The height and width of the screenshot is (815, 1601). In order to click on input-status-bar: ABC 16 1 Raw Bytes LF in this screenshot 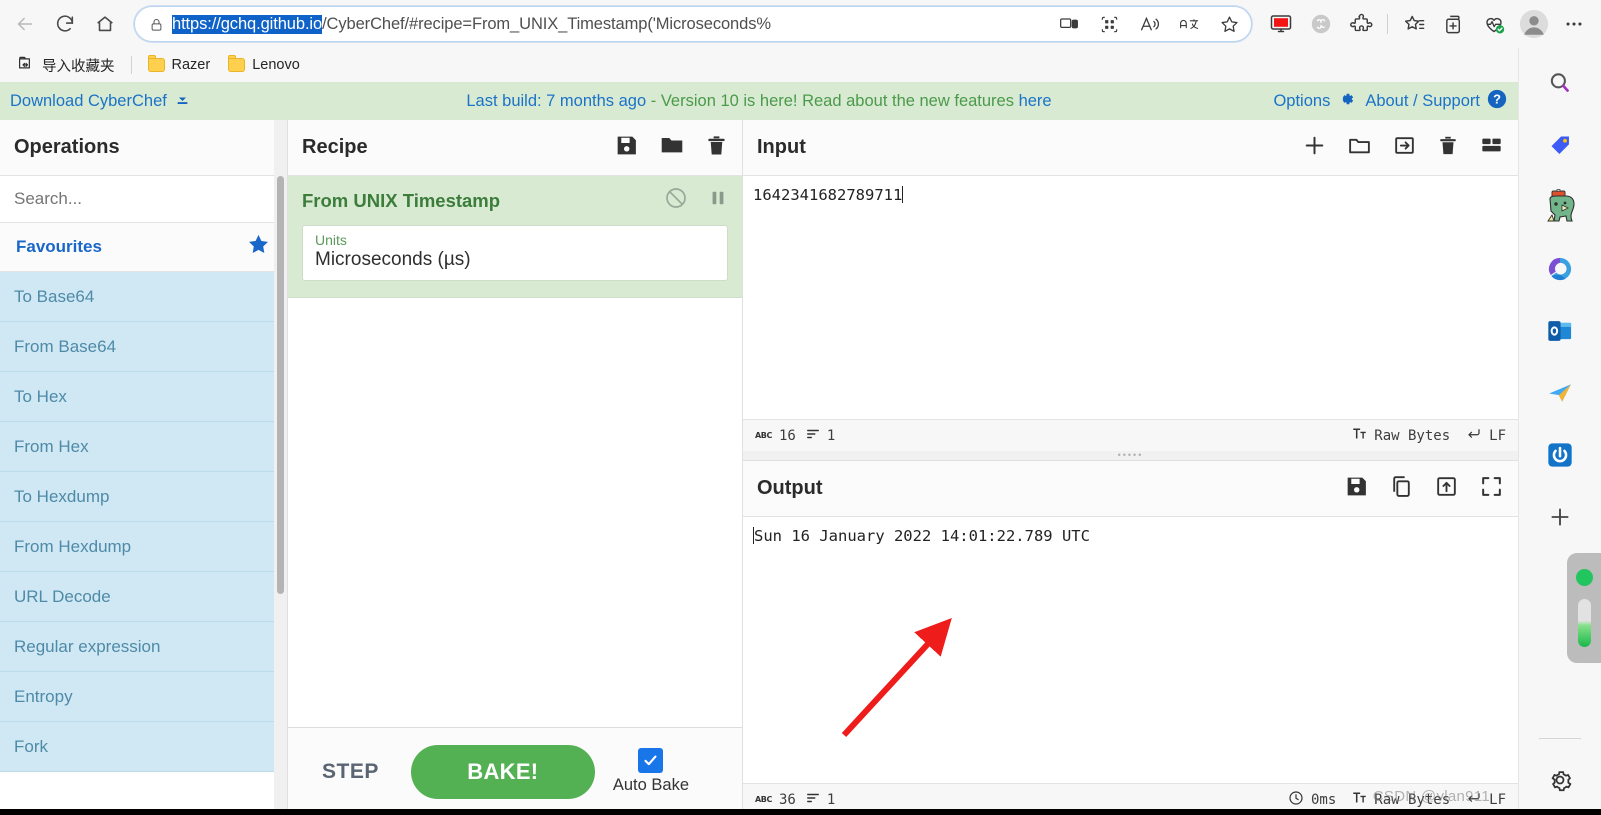, I will do `click(1130, 435)`.